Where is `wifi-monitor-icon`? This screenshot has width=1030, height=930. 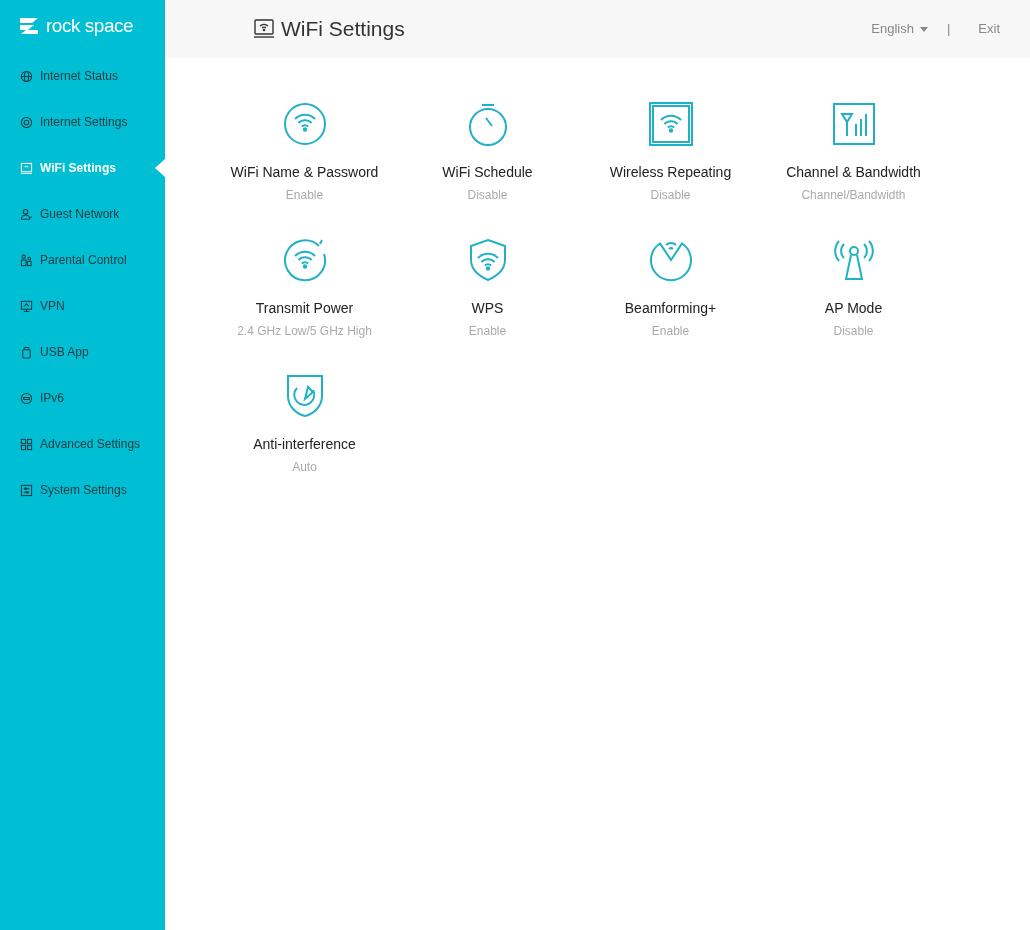
wifi-monitor-icon is located at coordinates (264, 29).